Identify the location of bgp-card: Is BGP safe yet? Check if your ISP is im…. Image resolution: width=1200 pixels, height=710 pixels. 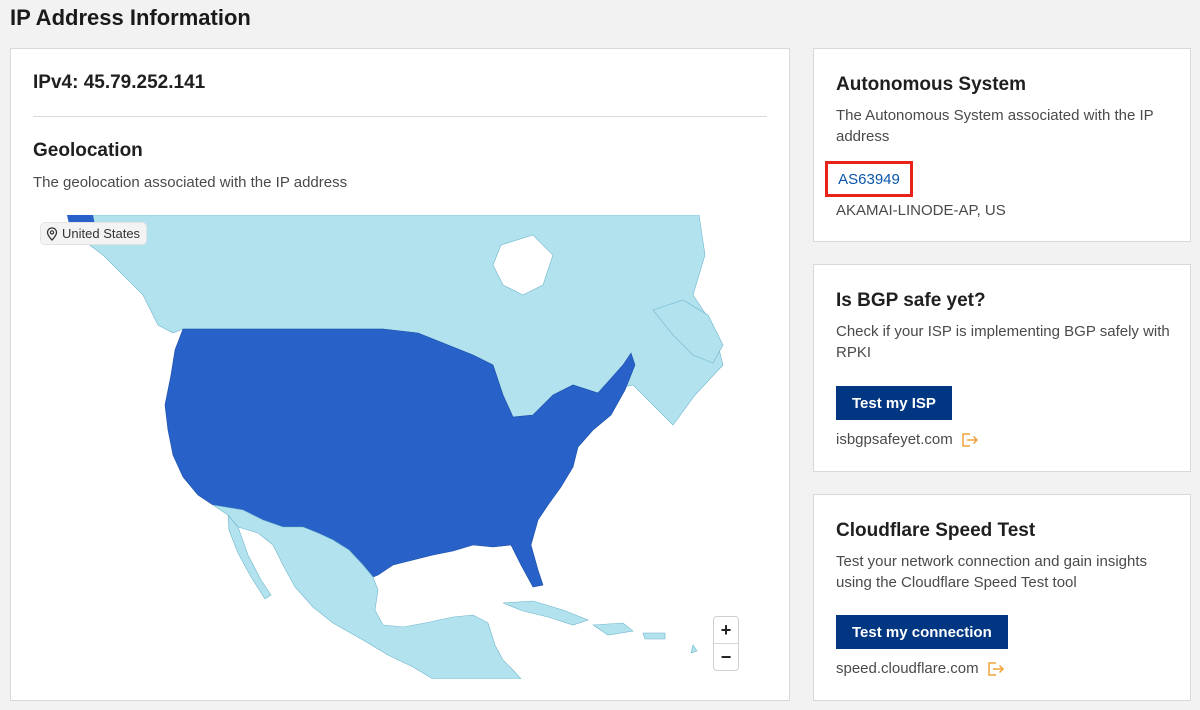
(1002, 368).